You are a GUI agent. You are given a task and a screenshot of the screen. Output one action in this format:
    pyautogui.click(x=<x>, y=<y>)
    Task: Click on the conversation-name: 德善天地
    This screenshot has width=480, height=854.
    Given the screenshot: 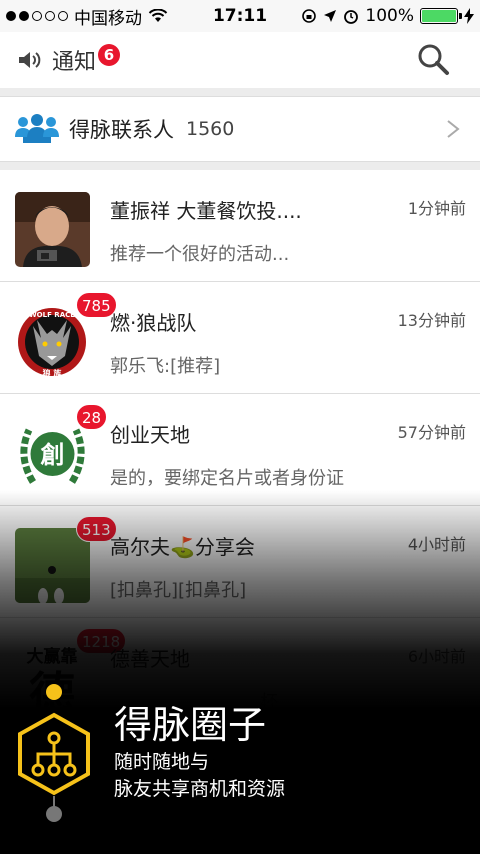 What is the action you would take?
    pyautogui.click(x=150, y=659)
    